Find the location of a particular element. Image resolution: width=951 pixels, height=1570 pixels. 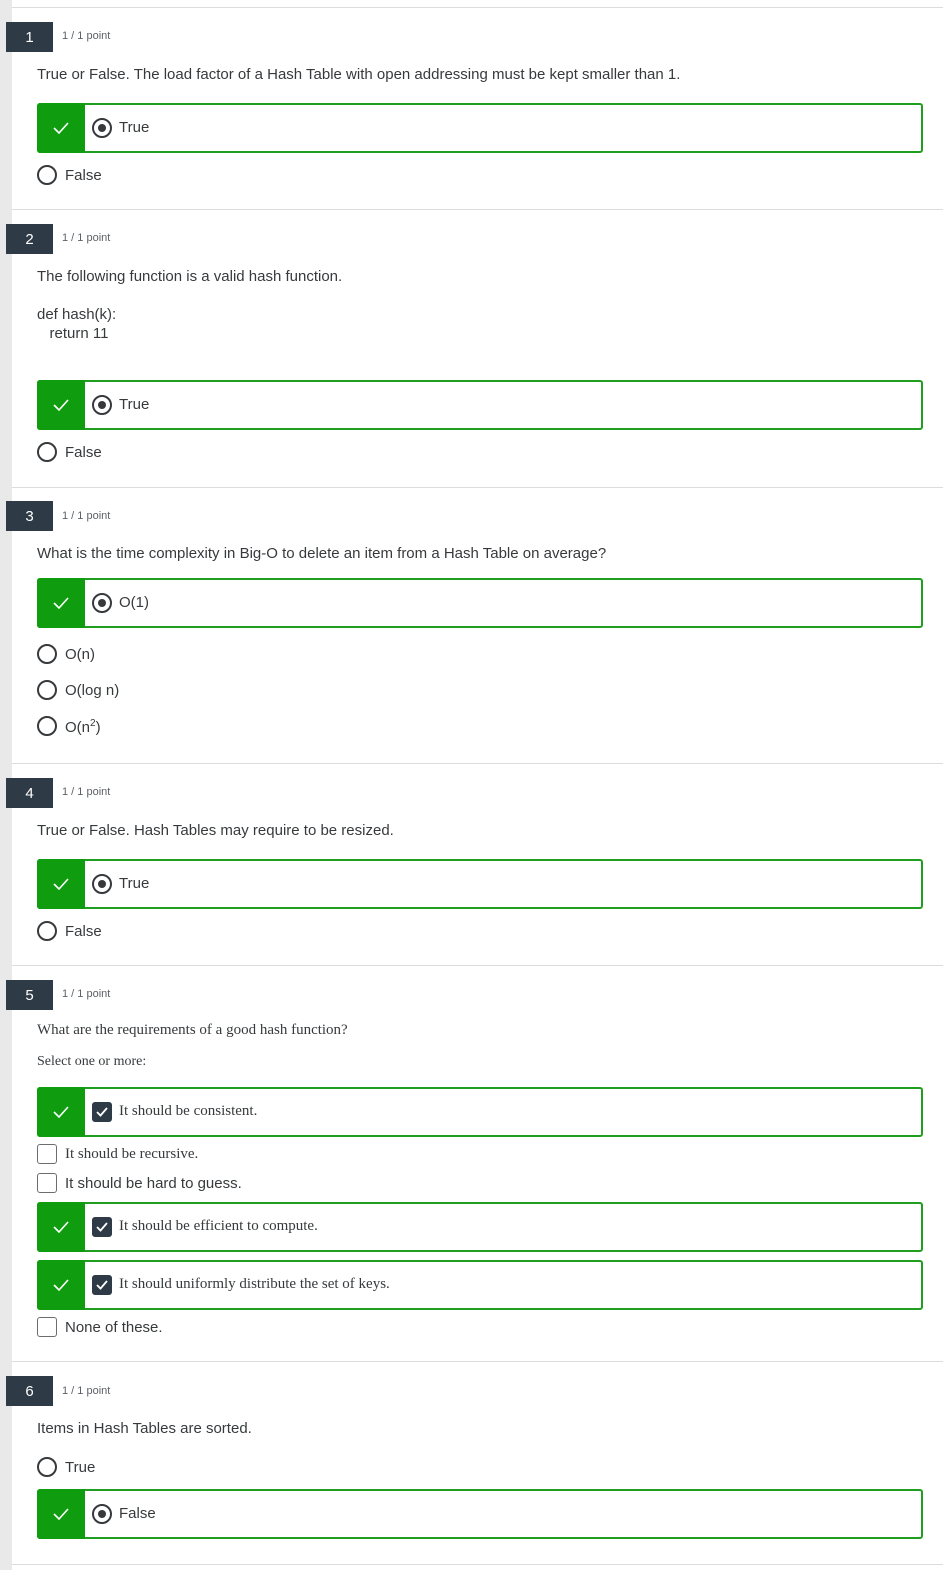

question-number-badge: 3 is located at coordinates (29, 516).